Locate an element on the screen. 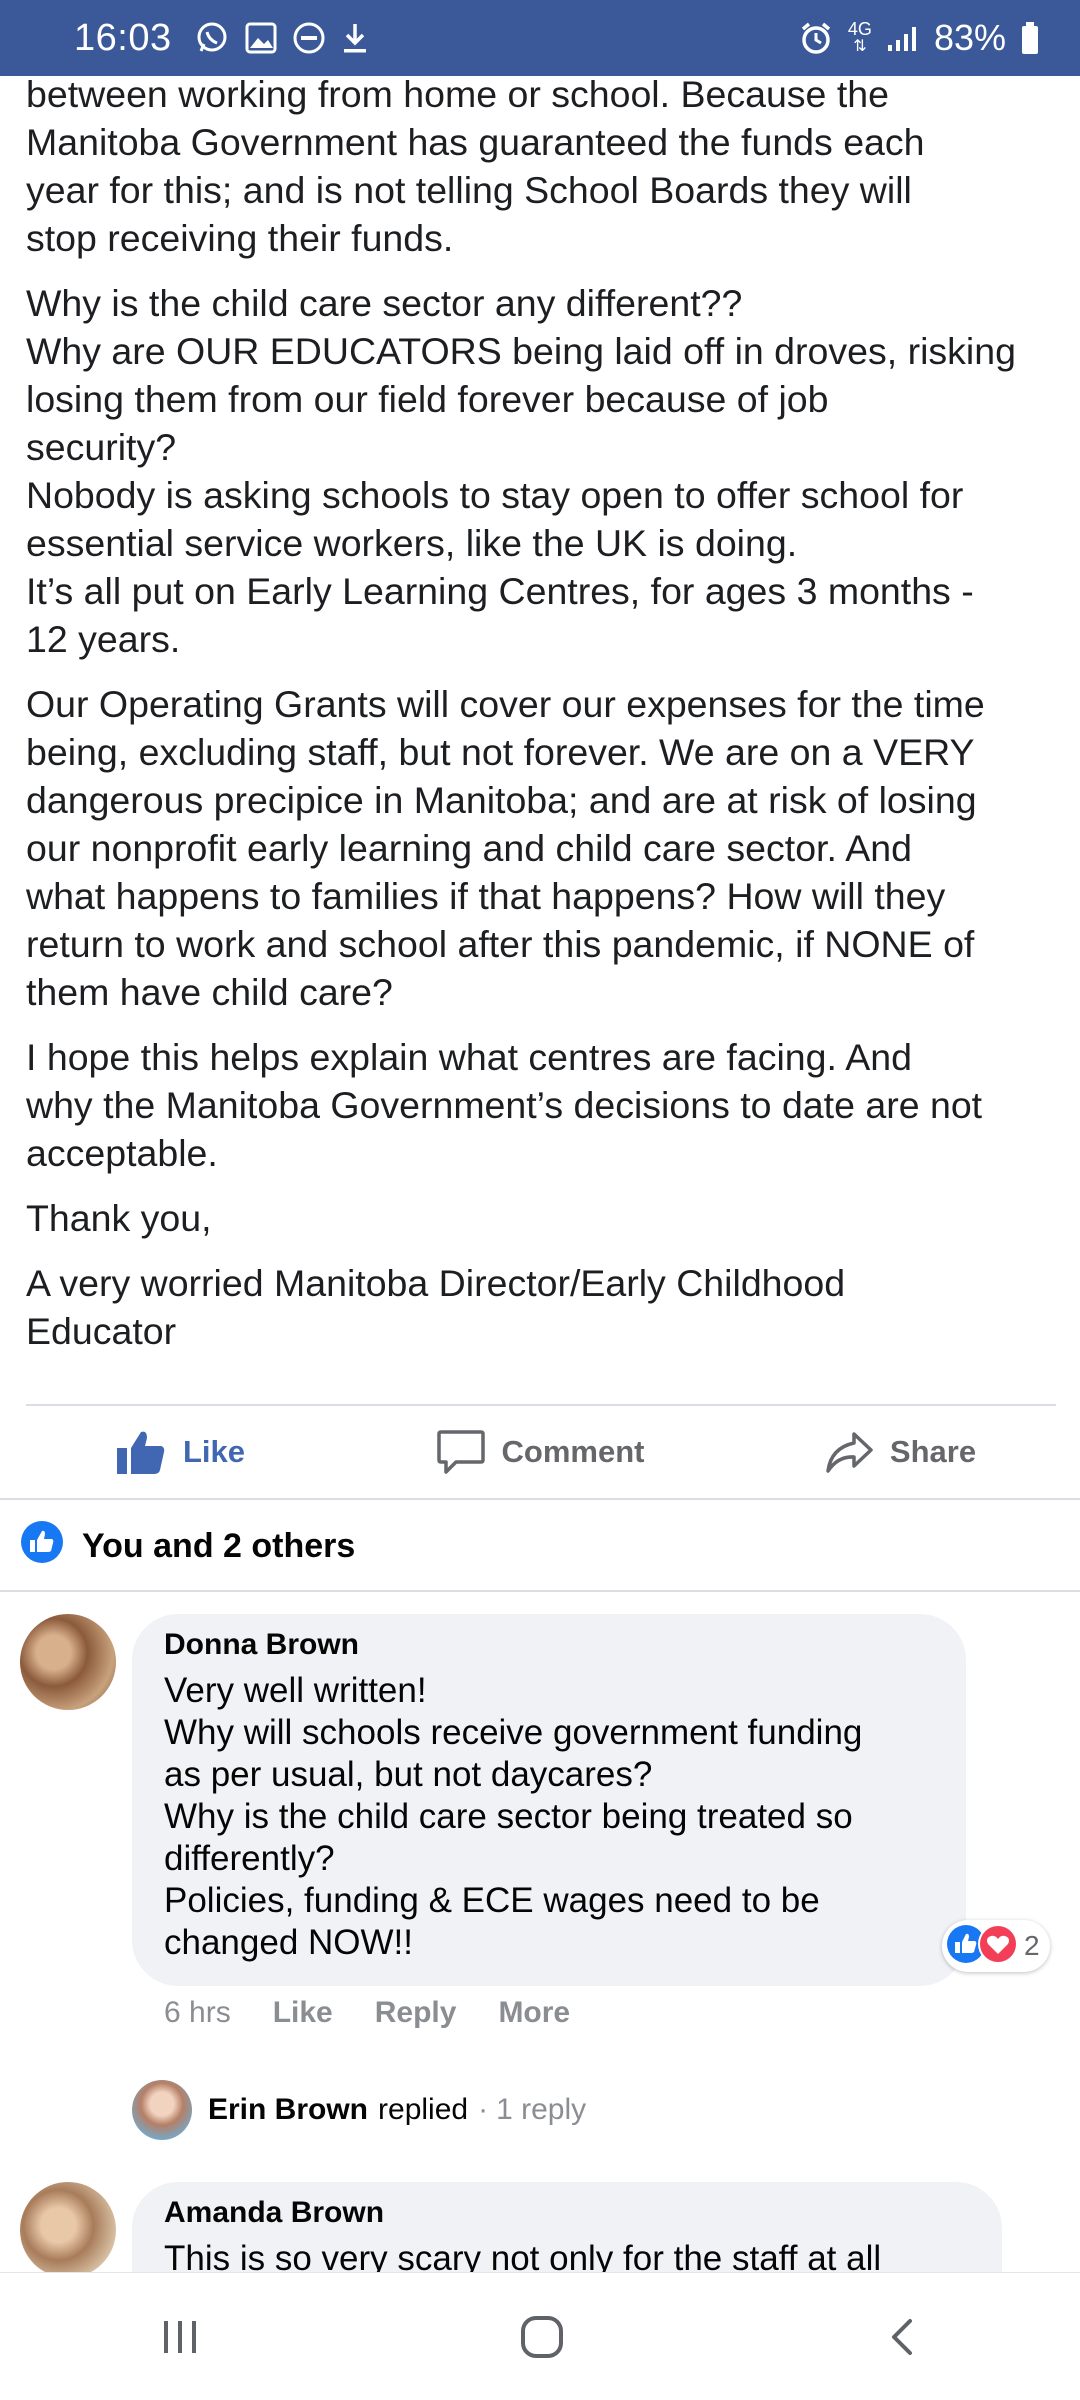  comment-icon is located at coordinates (461, 1452).